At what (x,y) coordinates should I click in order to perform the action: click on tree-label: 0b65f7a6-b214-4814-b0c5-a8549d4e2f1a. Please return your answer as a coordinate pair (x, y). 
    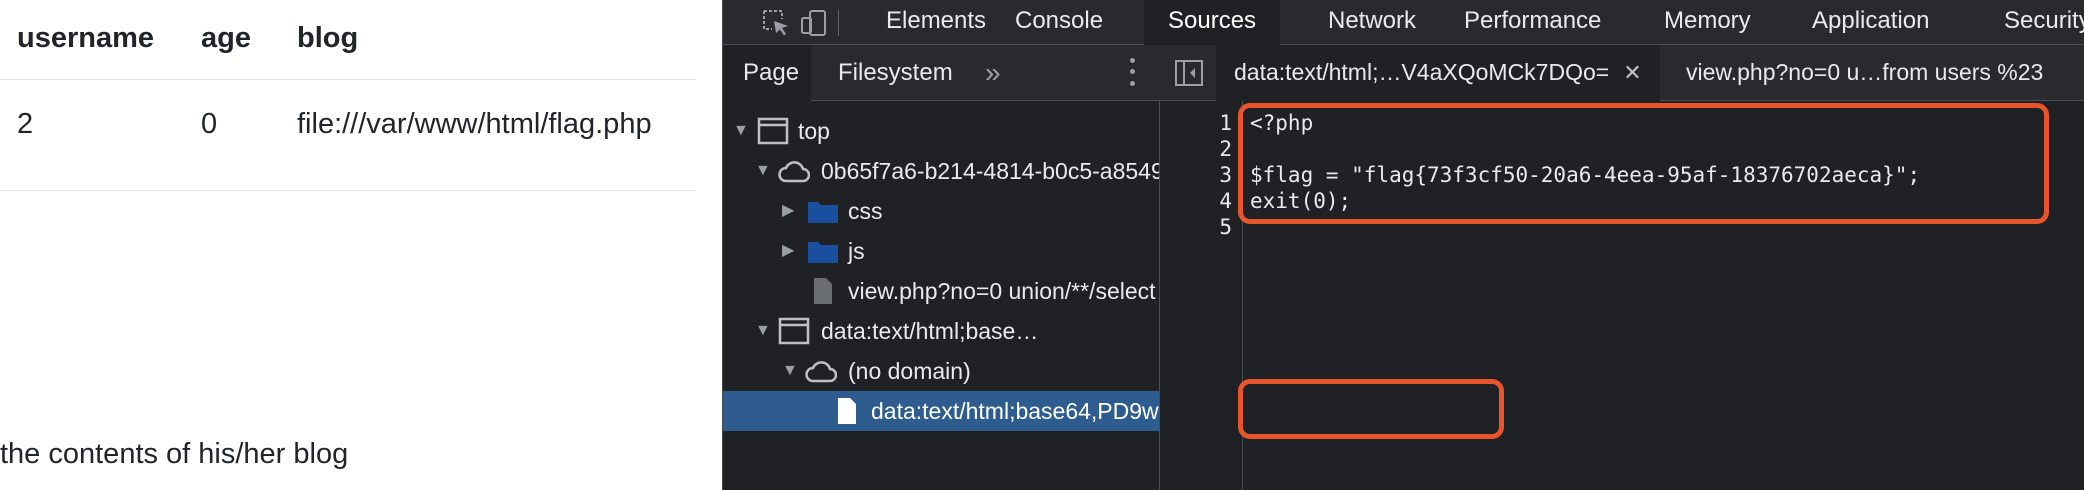
    Looking at the image, I should click on (990, 171).